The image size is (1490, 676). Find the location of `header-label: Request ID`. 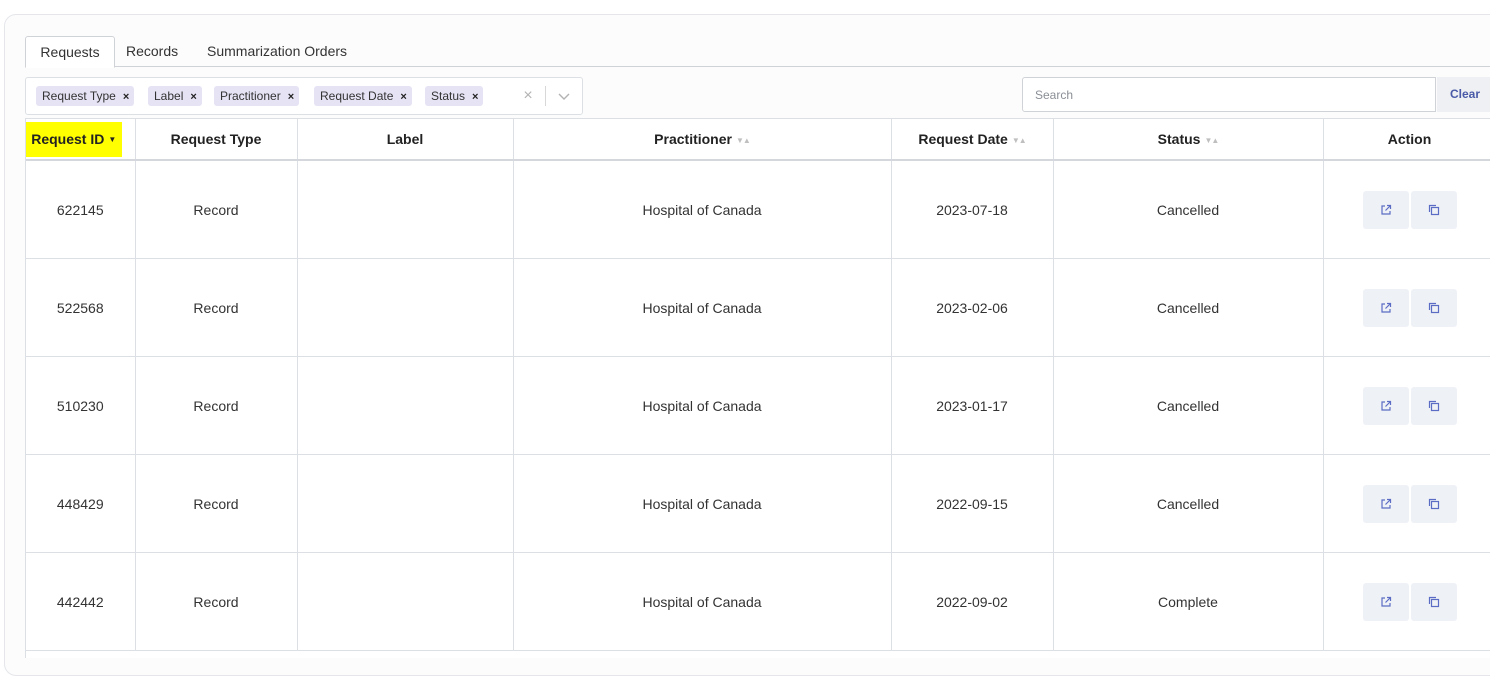

header-label: Request ID is located at coordinates (68, 138).